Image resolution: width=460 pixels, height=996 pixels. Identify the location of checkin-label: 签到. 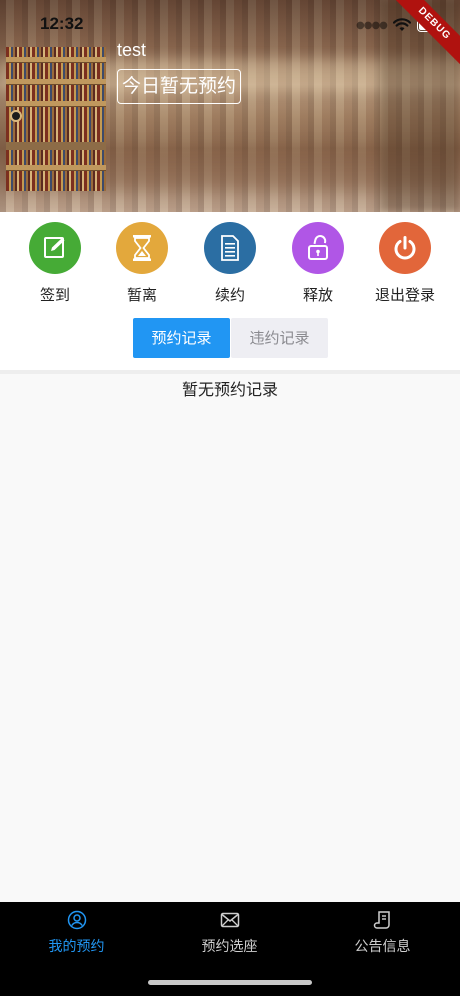
(54, 295).